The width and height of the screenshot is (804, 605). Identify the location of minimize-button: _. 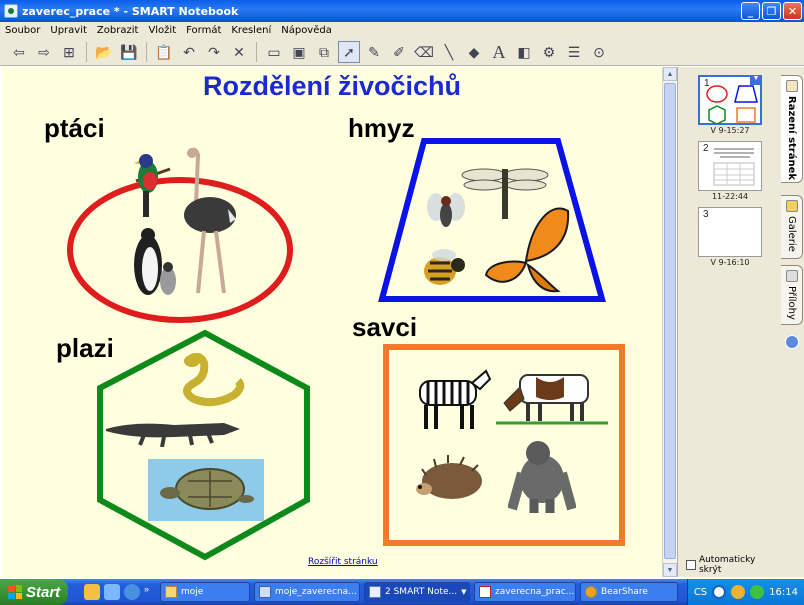
(750, 11).